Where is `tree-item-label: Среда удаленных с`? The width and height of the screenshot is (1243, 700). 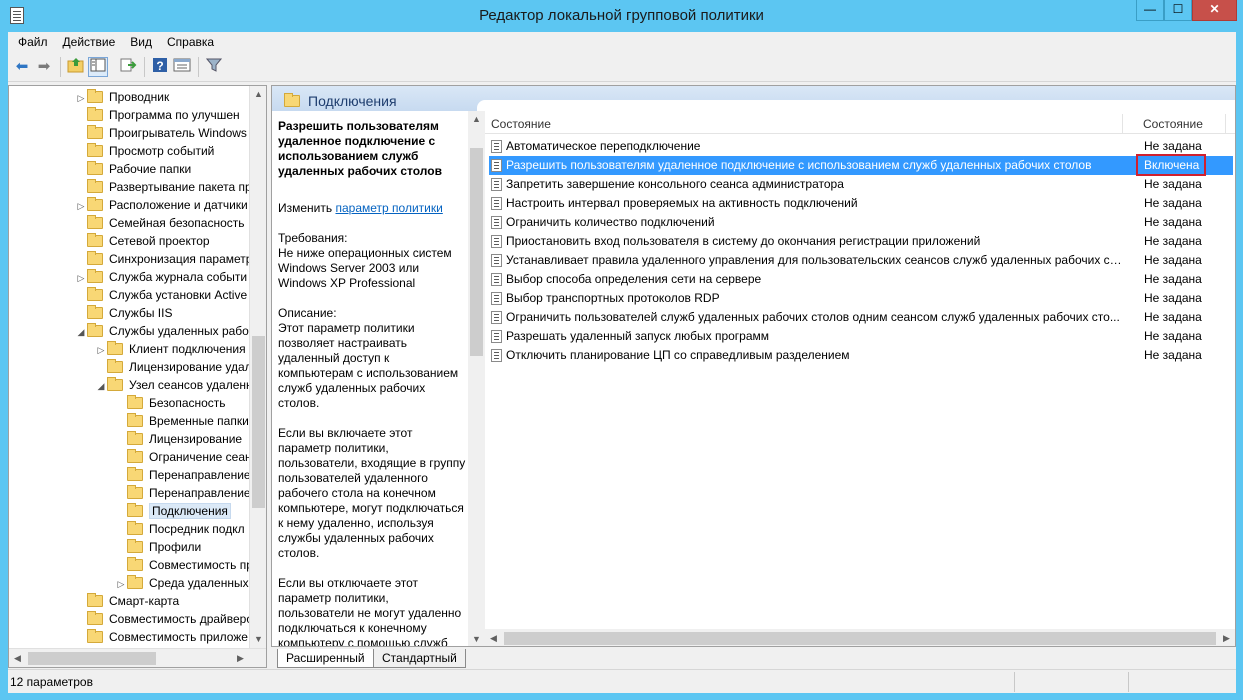
tree-item-label: Среда удаленных с is located at coordinates (203, 583).